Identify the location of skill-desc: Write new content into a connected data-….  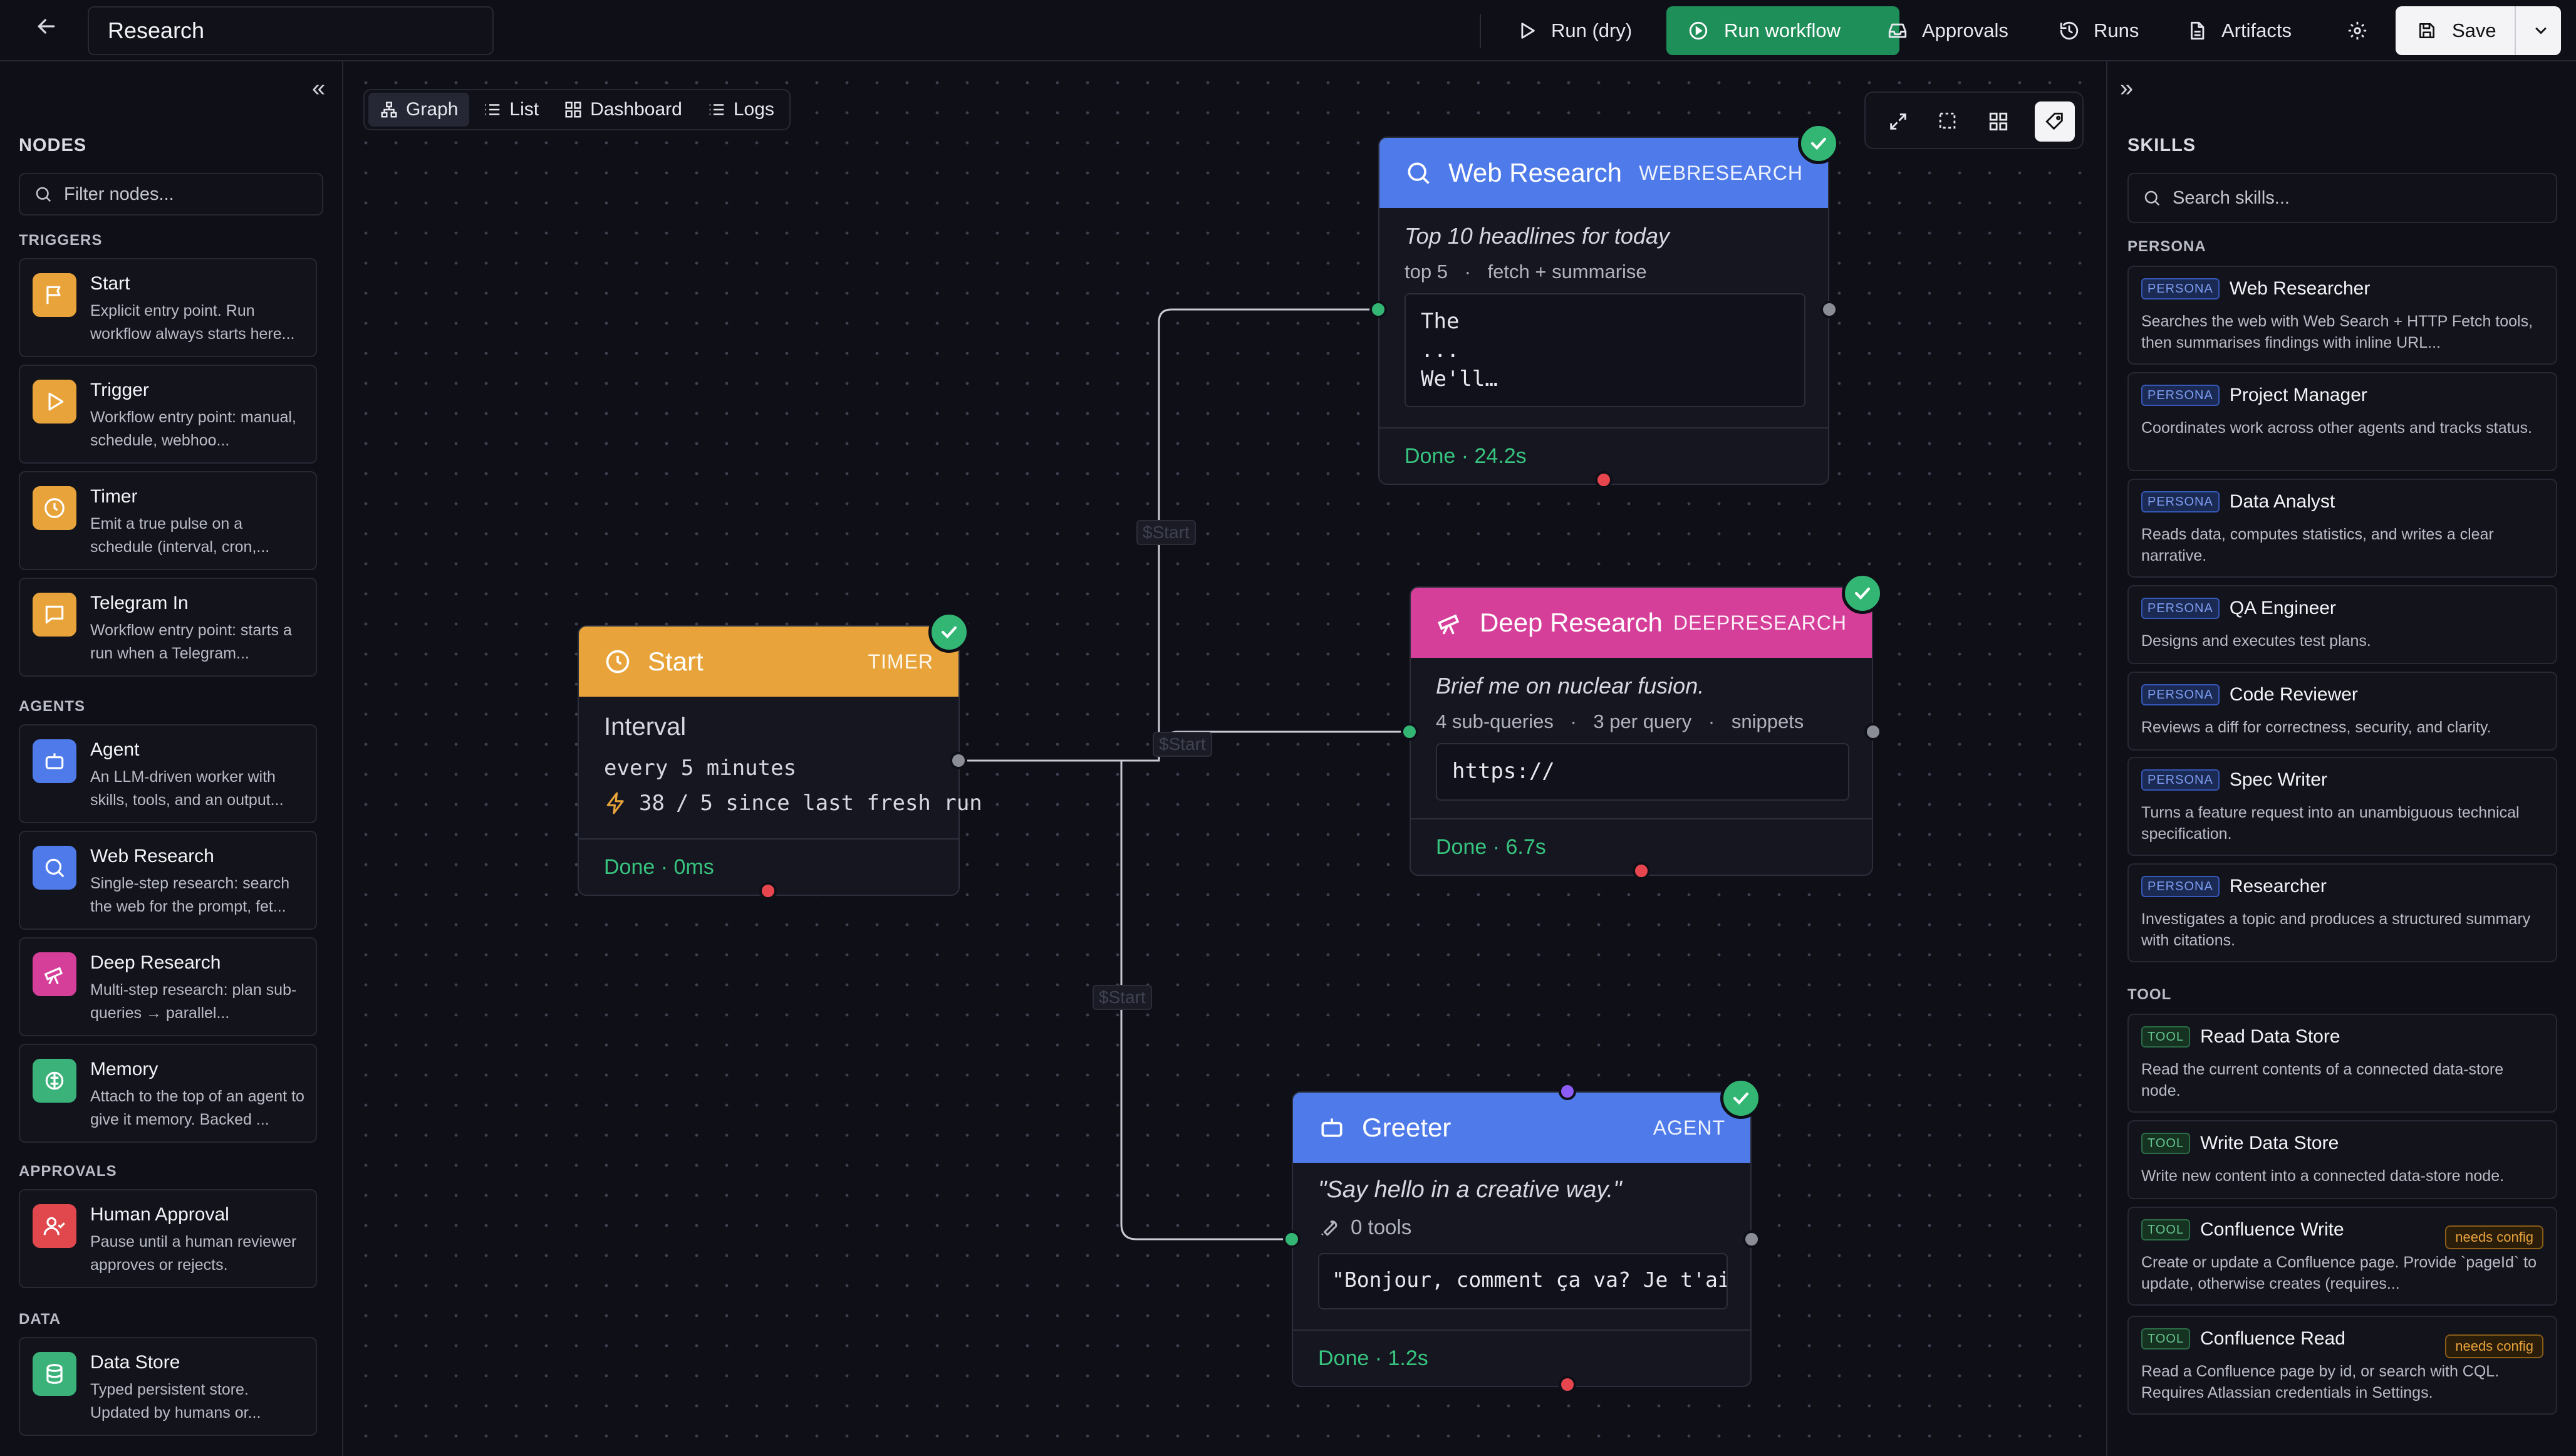
(2323, 1176).